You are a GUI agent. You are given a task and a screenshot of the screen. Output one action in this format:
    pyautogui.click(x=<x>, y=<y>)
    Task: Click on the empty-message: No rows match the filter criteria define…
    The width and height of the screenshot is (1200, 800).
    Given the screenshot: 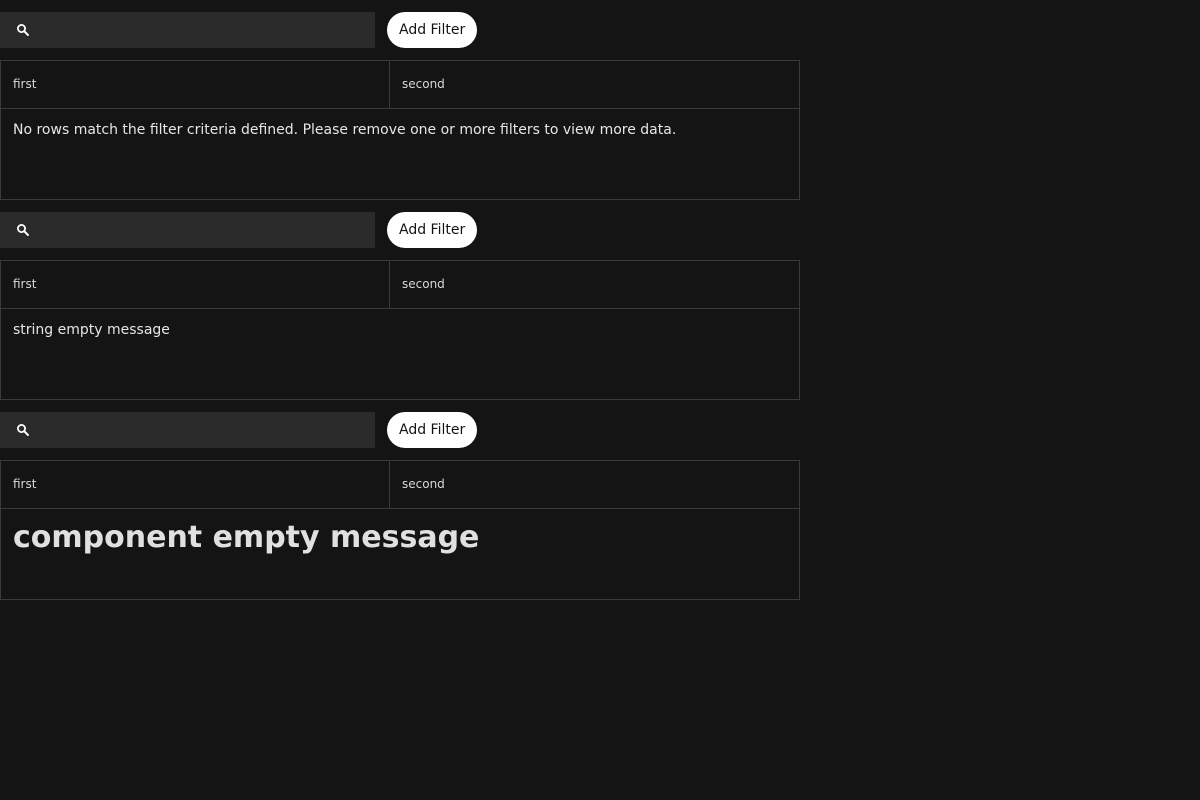 What is the action you would take?
    pyautogui.click(x=345, y=130)
    